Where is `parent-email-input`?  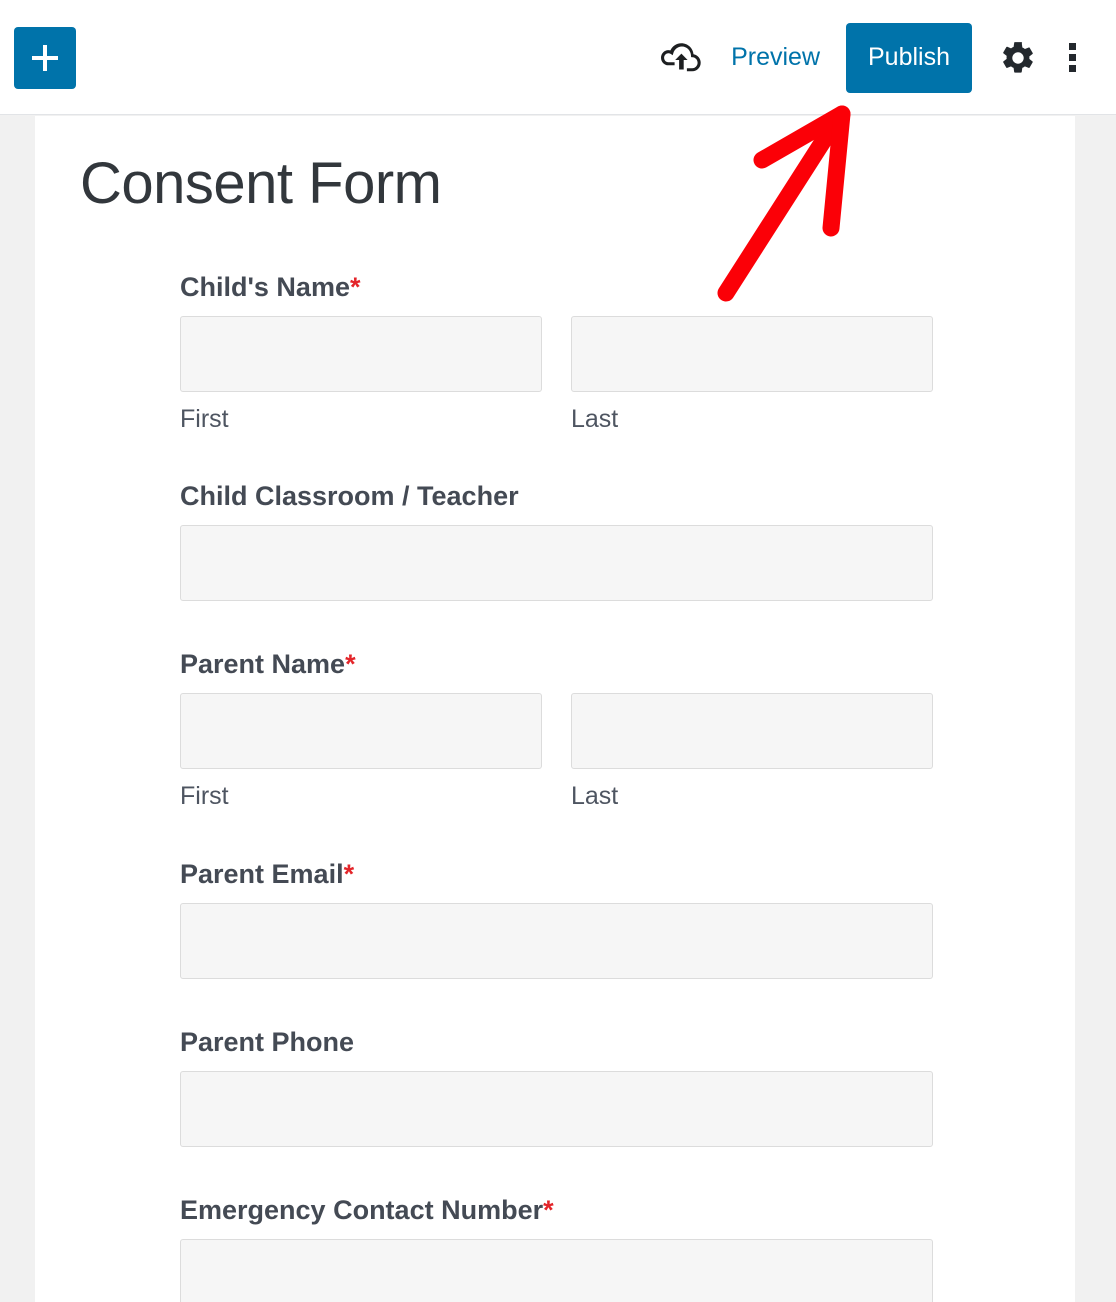 parent-email-input is located at coordinates (556, 940).